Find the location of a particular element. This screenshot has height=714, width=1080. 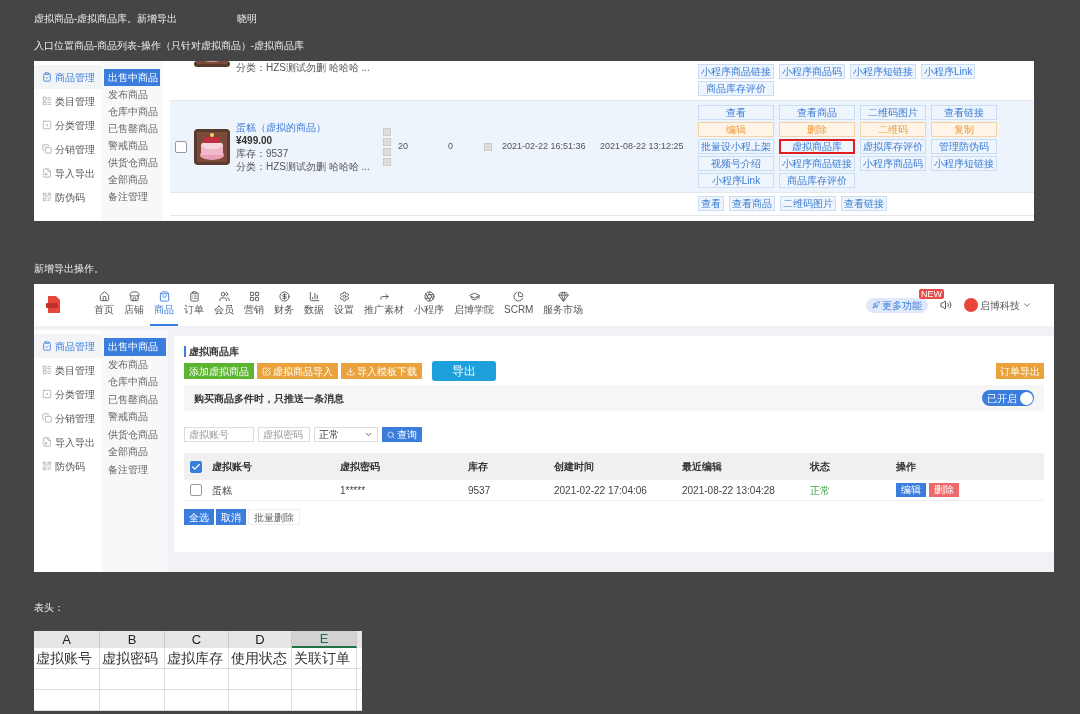

bag-icon is located at coordinates (164, 296).